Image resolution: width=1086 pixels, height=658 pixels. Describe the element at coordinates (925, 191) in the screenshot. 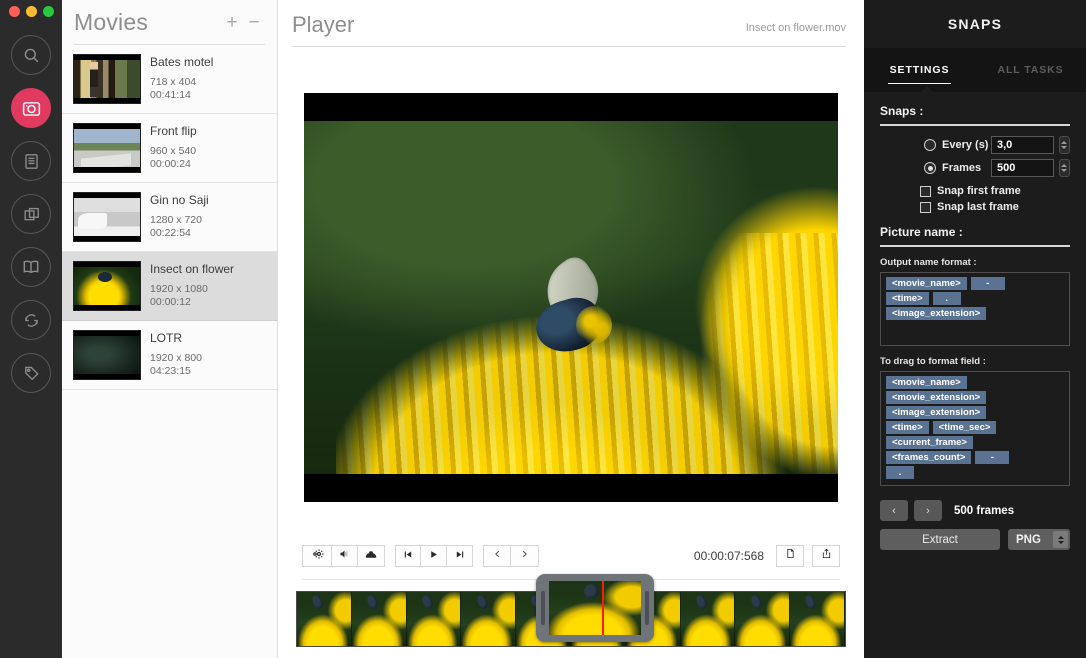

I see `snap-first-frame-checkbox` at that location.